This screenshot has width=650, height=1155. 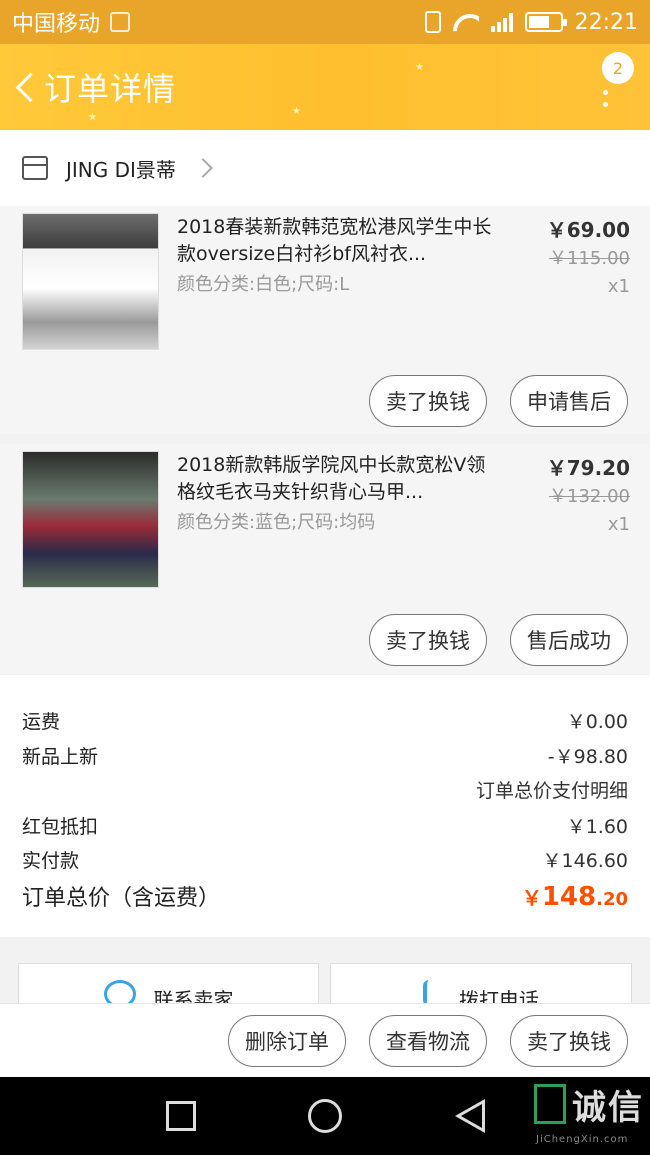 What do you see at coordinates (569, 640) in the screenshot?
I see `after-sale-success-button: 售后成功` at bounding box center [569, 640].